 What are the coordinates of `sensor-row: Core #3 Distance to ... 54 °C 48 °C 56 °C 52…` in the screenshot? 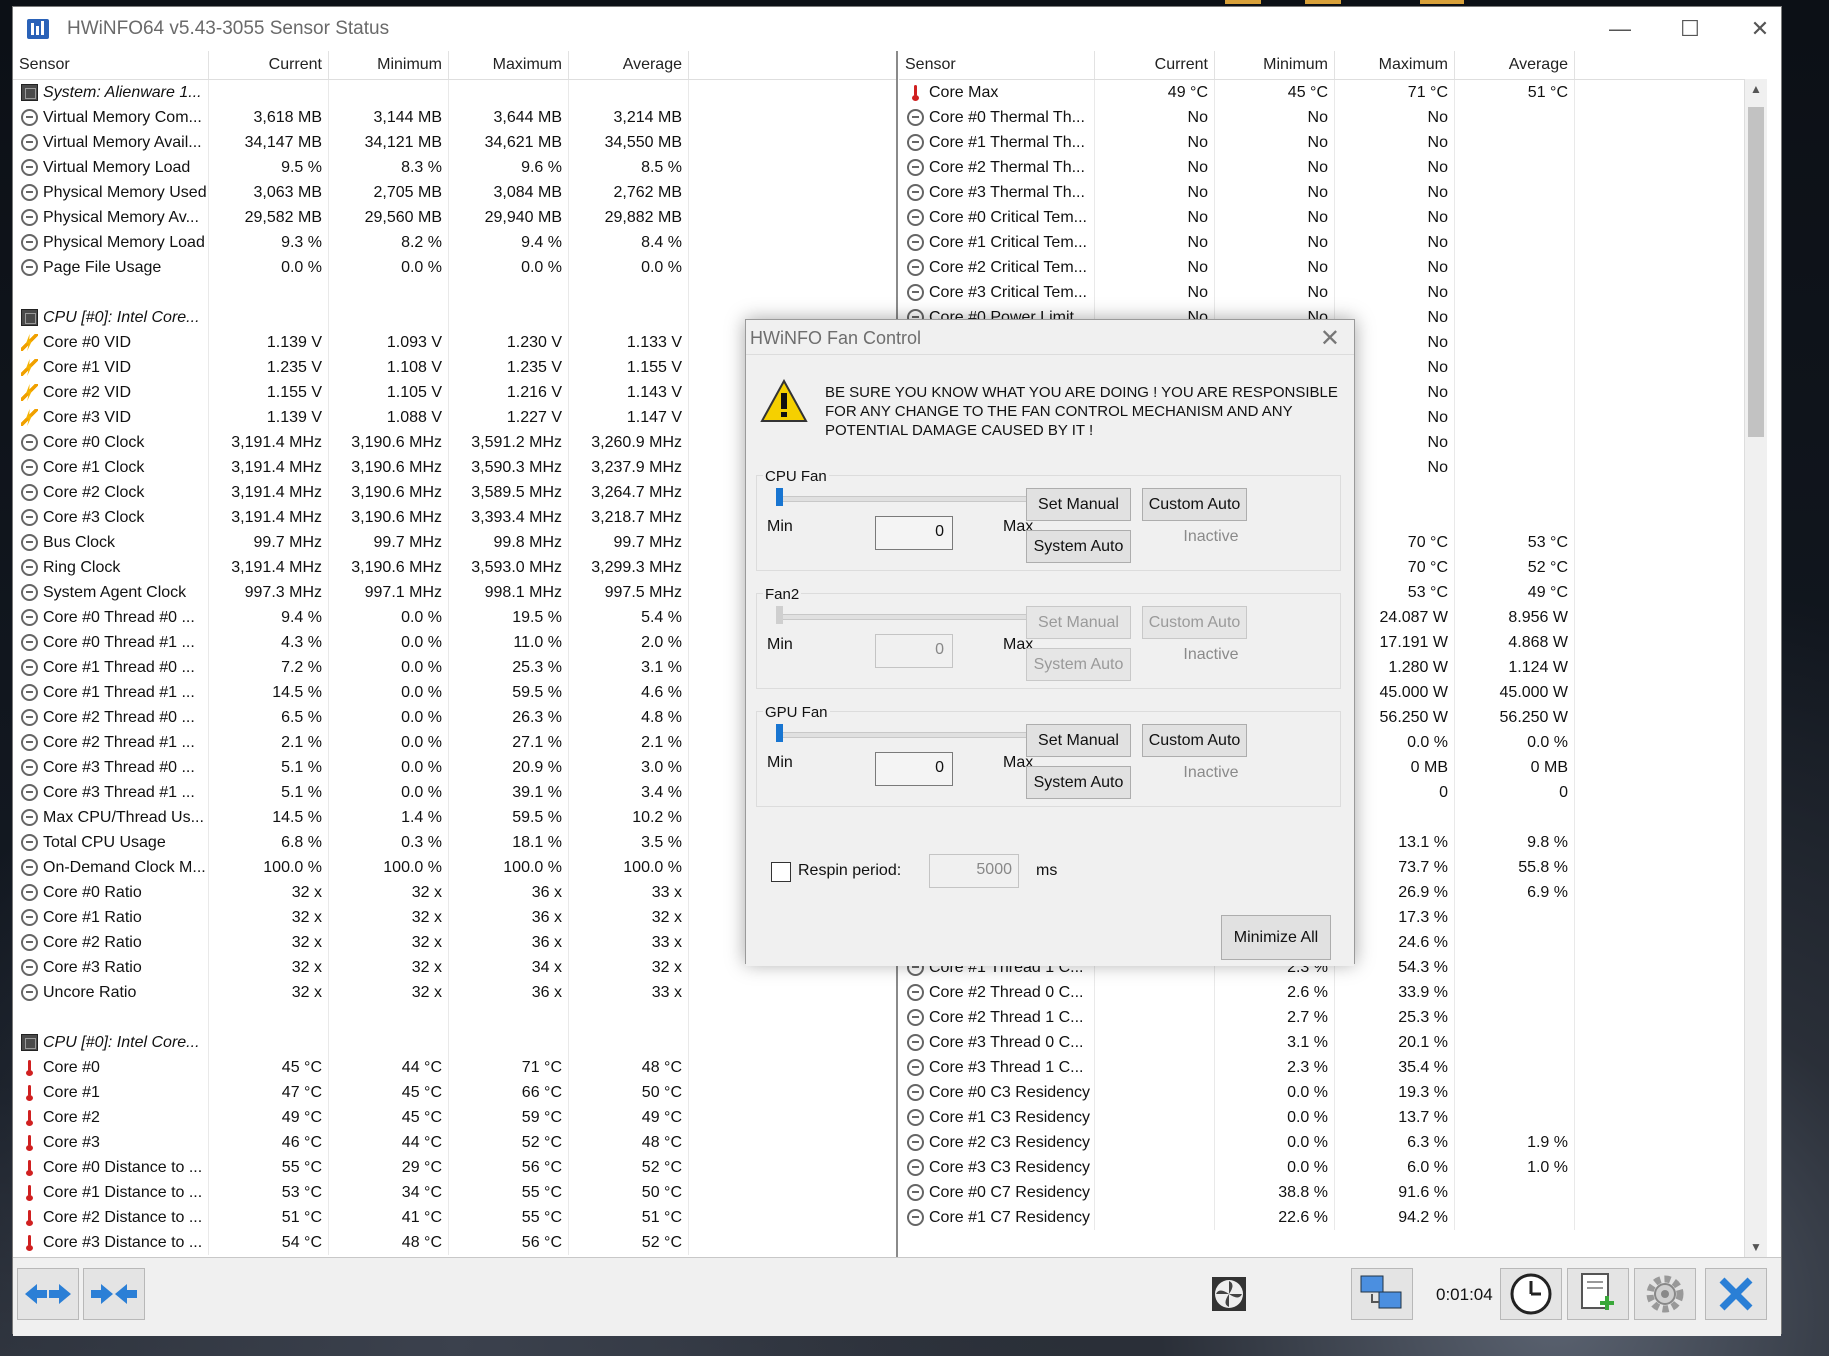 It's located at (454, 1242).